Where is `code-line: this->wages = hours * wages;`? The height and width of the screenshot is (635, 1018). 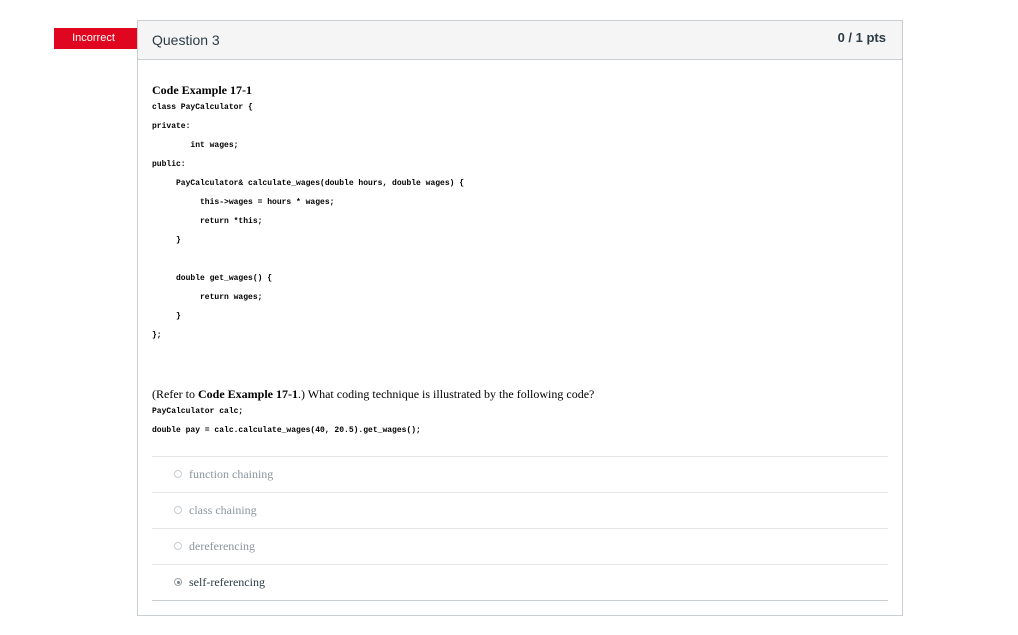 code-line: this->wages = hours * wages; is located at coordinates (243, 202).